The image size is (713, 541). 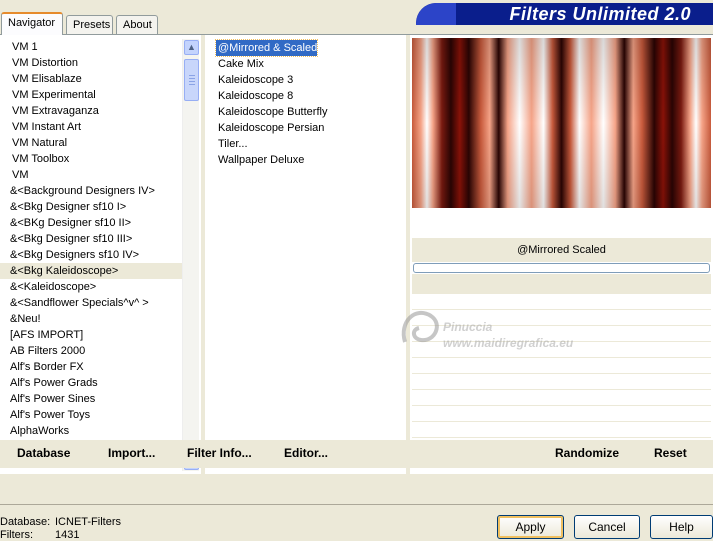 I want to click on category-item: Alf's Power Grads, so click(x=91, y=383).